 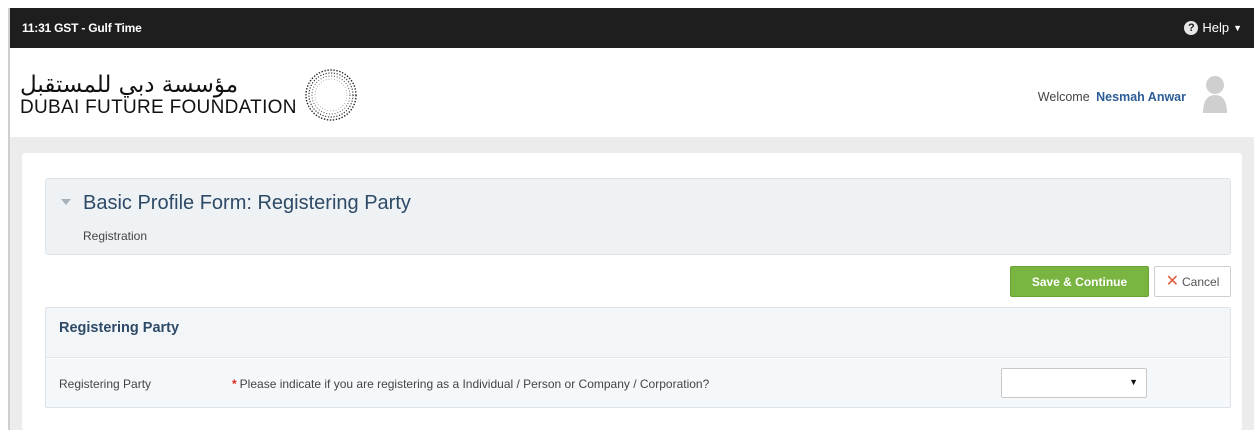 I want to click on field-label: Registering Party, so click(x=105, y=384).